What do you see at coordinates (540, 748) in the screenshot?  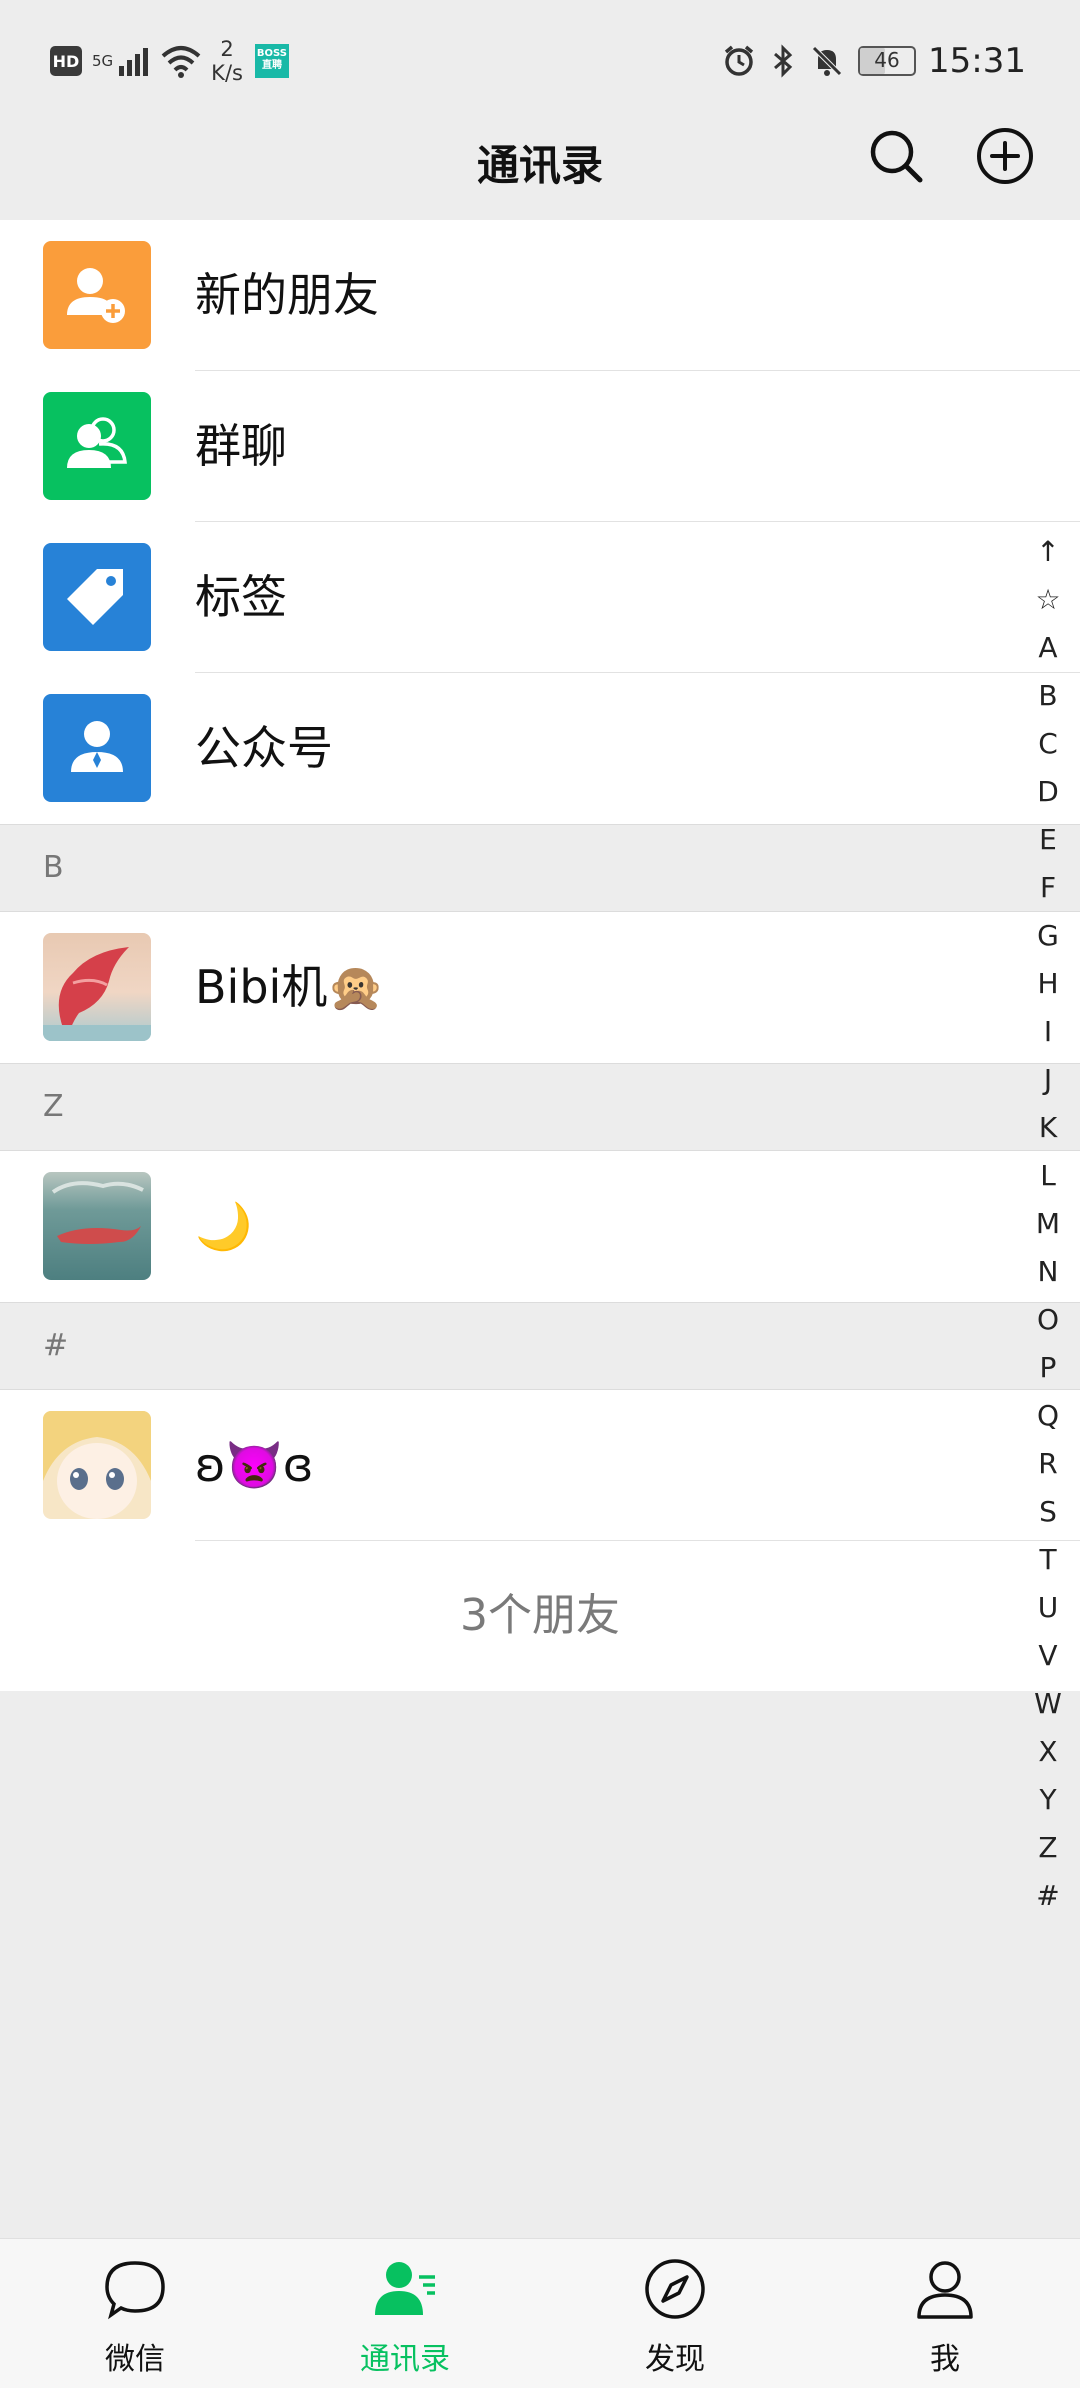 I see `official-accounts-item: 公众号` at bounding box center [540, 748].